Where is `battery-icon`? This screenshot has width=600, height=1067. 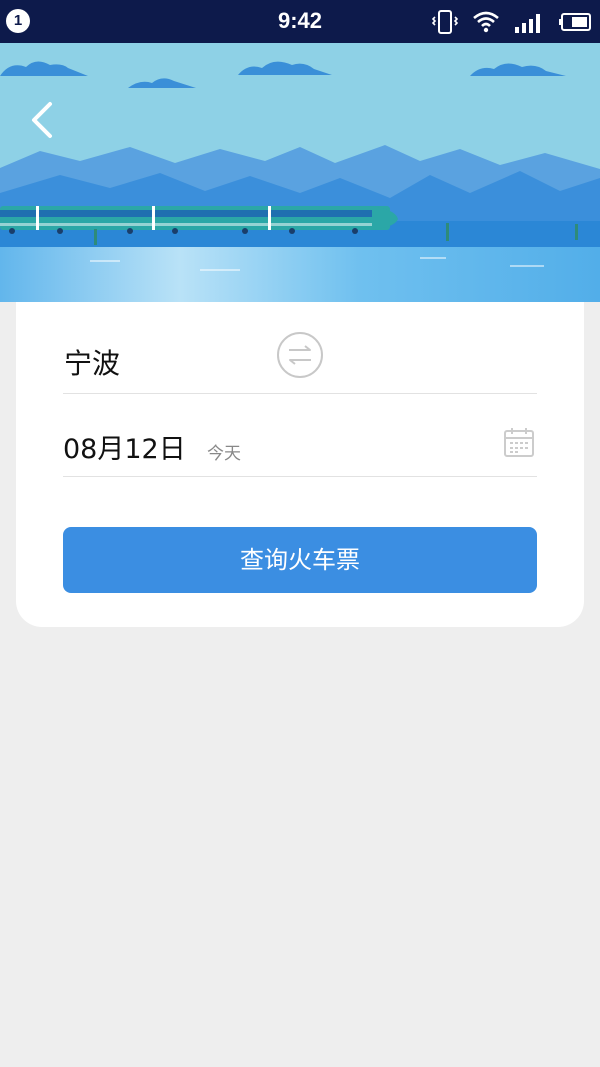 battery-icon is located at coordinates (575, 22).